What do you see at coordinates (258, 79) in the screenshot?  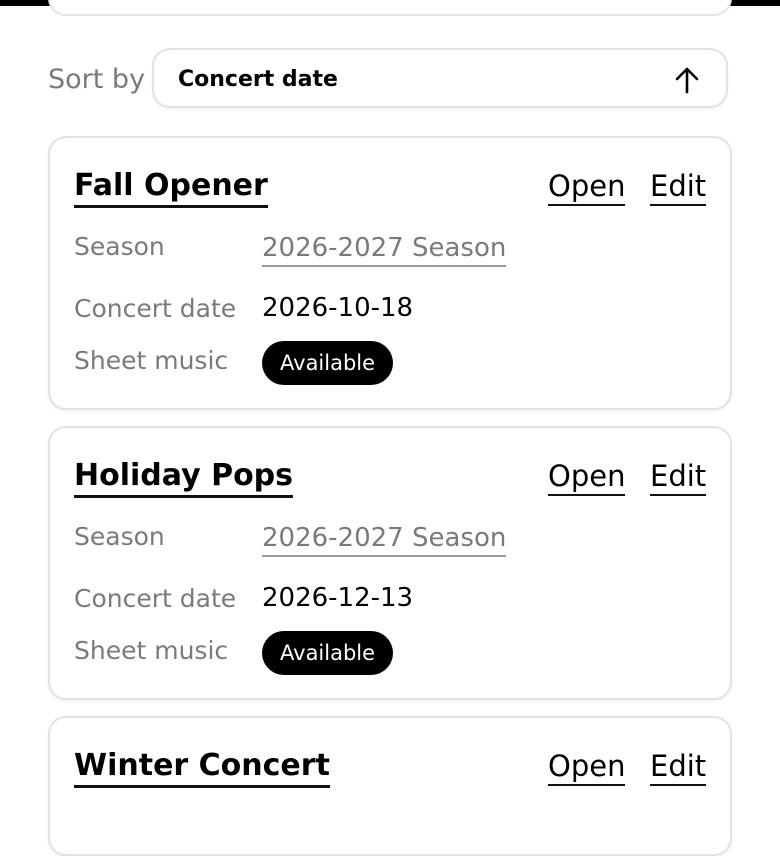 I see `sort-selected-value: Concert date` at bounding box center [258, 79].